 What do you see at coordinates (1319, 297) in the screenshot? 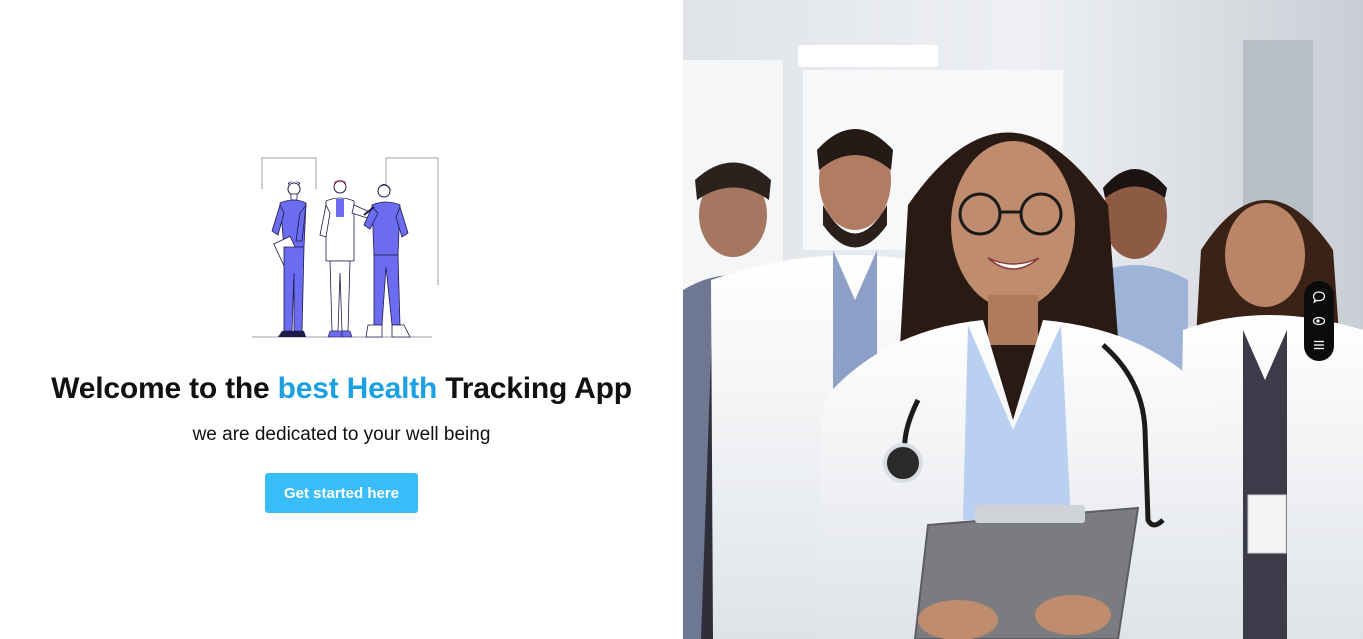
I see `chat-bubble-icon` at bounding box center [1319, 297].